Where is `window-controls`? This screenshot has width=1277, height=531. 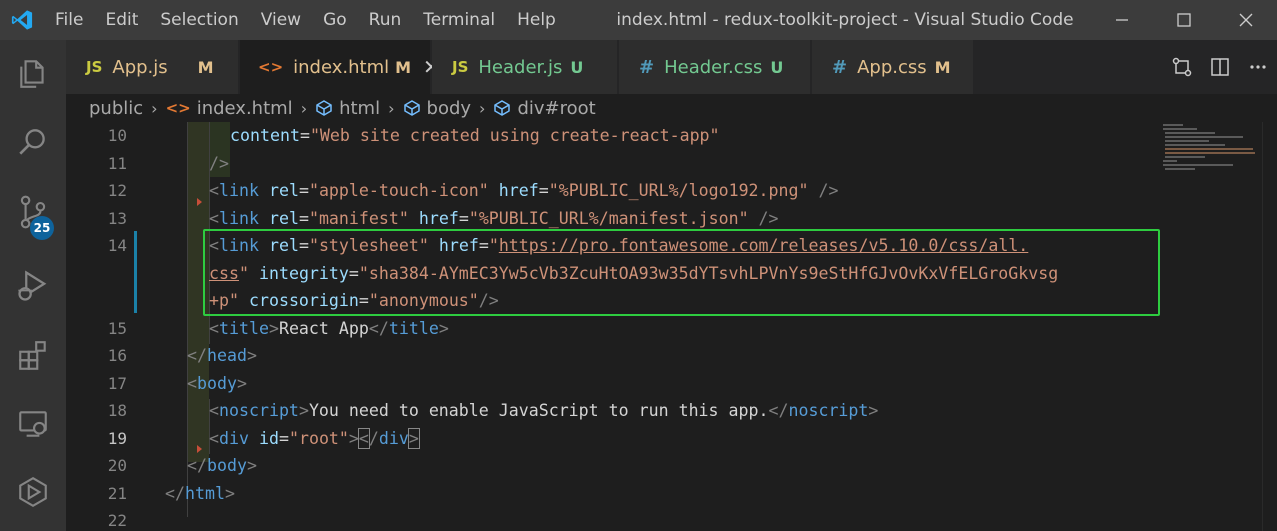 window-controls is located at coordinates (1184, 20).